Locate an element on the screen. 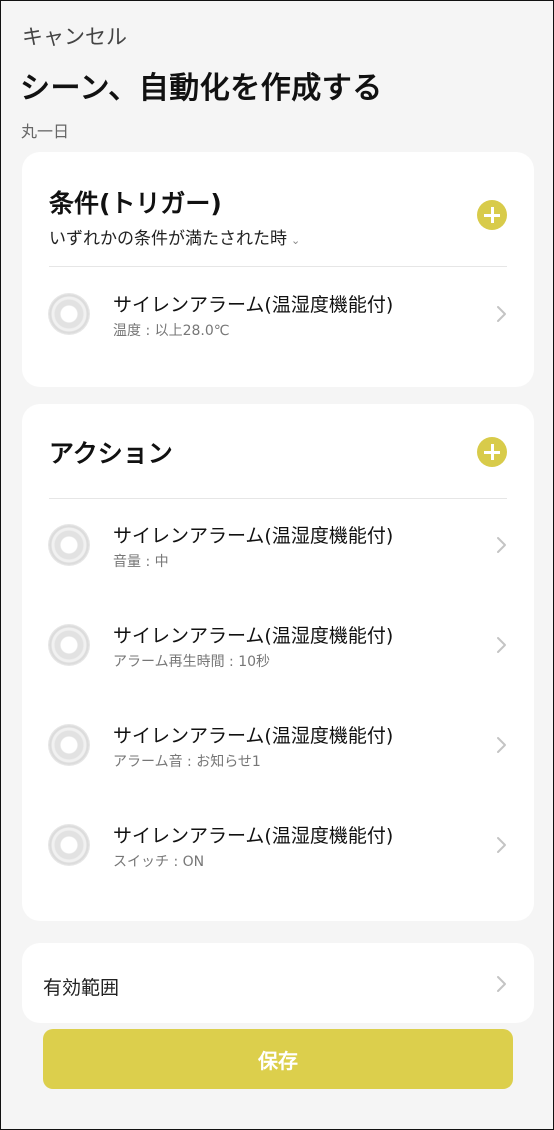 This screenshot has height=1130, width=554. conditions-title: 条件(トリガー) is located at coordinates (135, 203).